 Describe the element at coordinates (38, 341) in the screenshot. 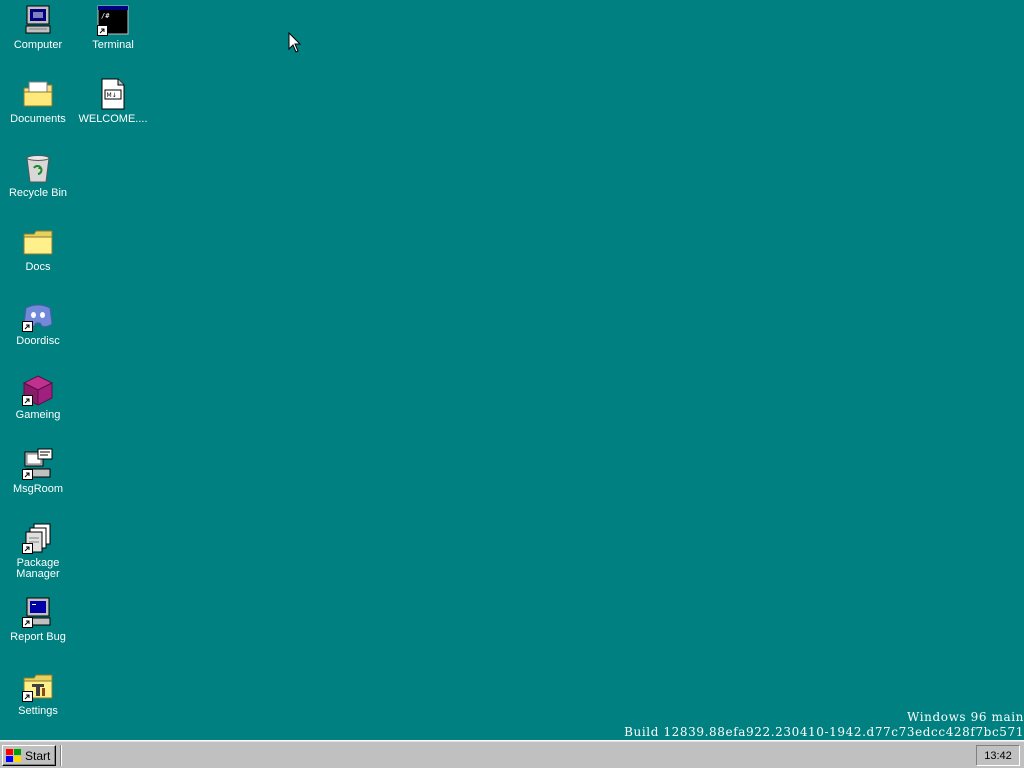

I see `desktop-icon-label: Doordisc` at that location.